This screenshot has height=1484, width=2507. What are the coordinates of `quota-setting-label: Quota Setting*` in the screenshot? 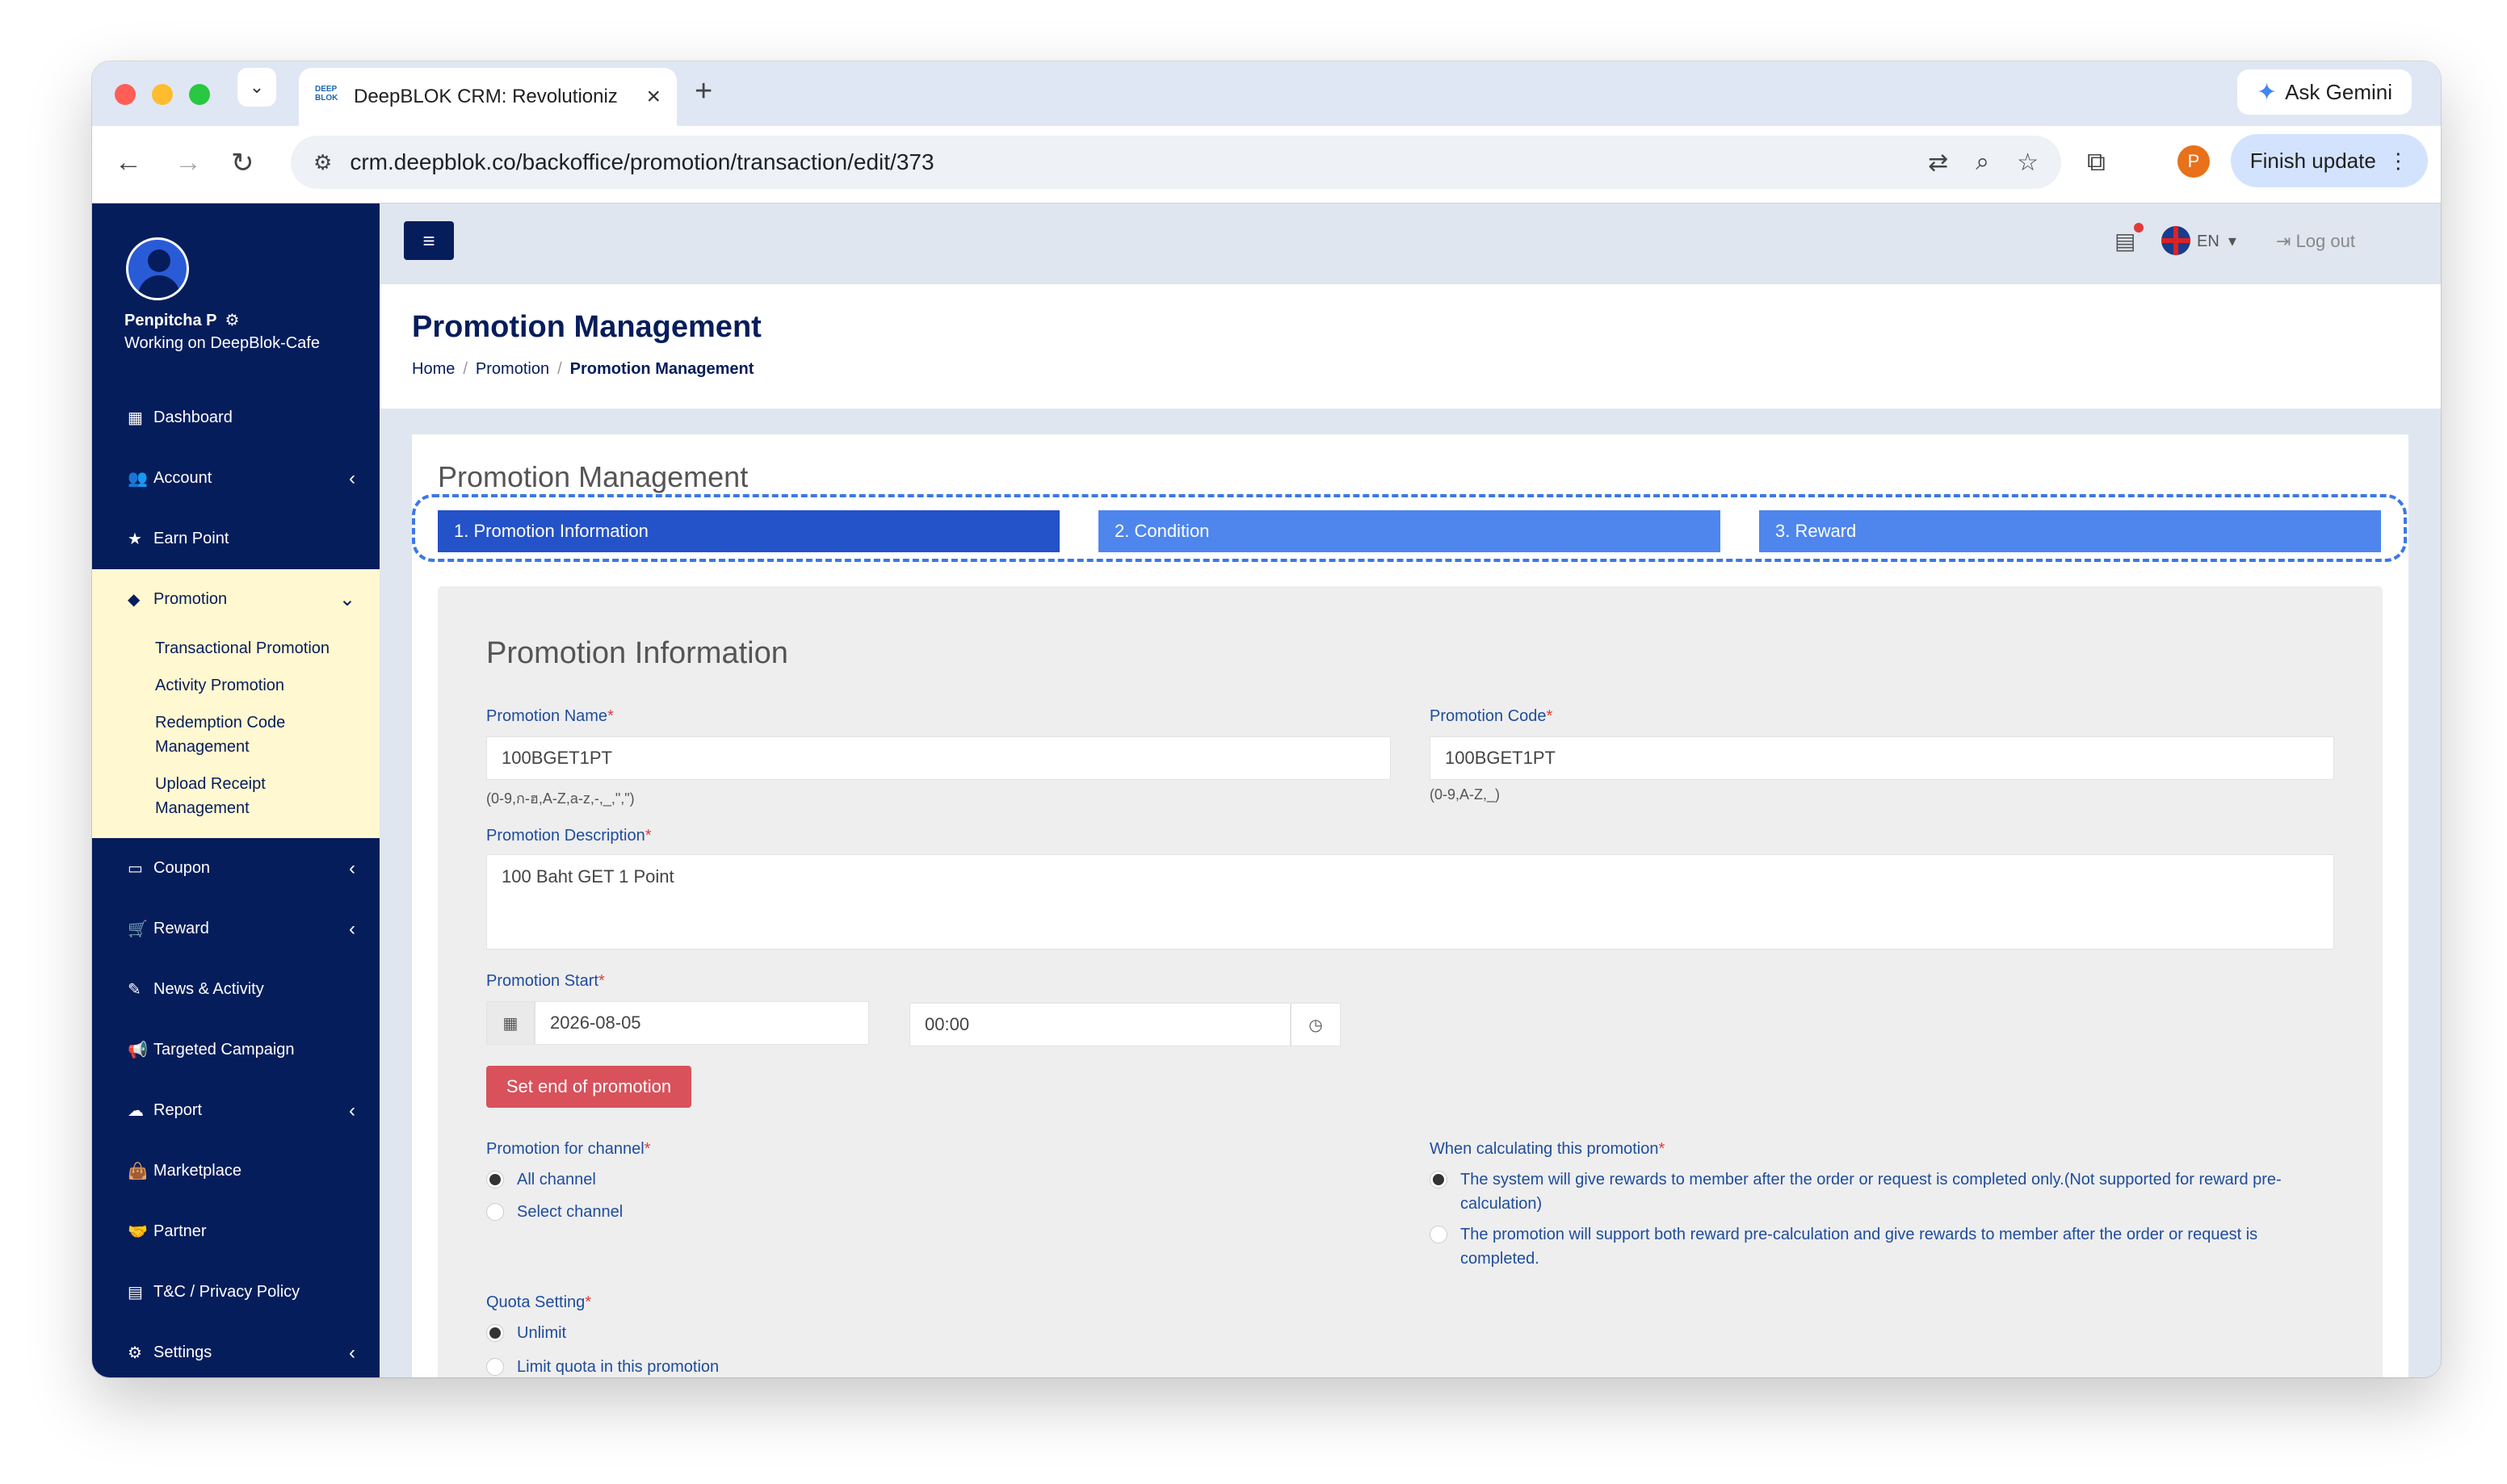 It's located at (539, 1302).